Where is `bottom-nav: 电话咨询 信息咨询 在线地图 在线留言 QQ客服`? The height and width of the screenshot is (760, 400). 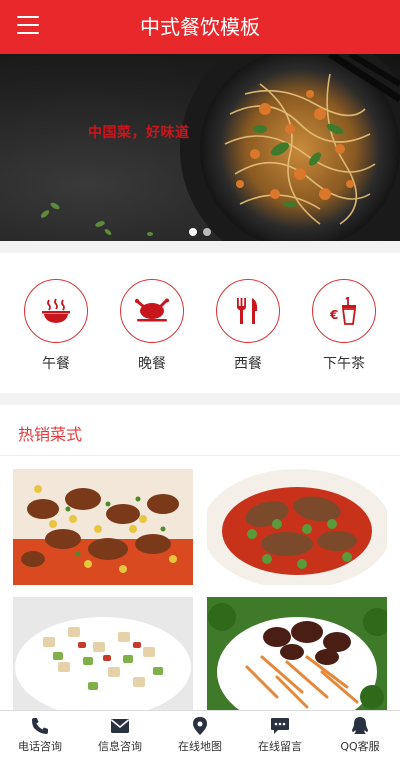
bottom-nav: 电话咨询 信息咨询 在线地图 在线留言 QQ客服 is located at coordinates (200, 735).